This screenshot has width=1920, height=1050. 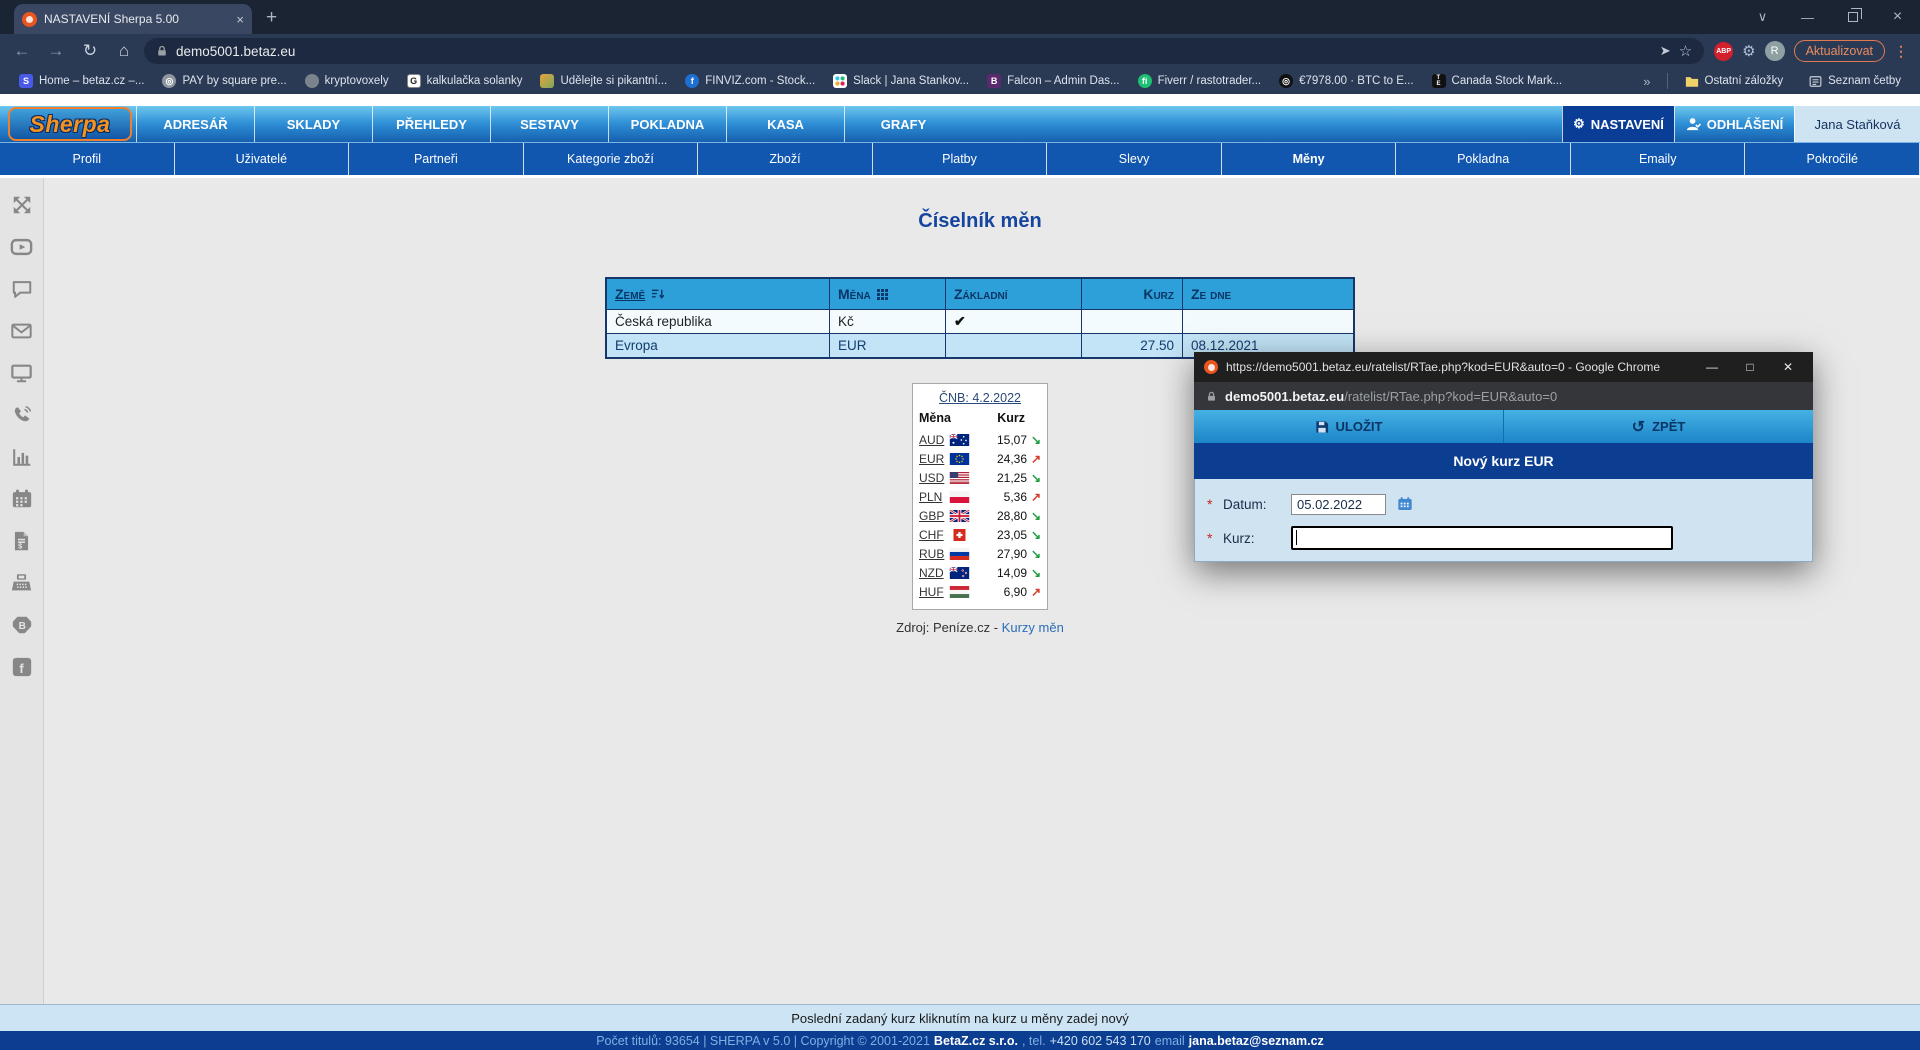 What do you see at coordinates (1897, 17) in the screenshot?
I see `close-button: ×` at bounding box center [1897, 17].